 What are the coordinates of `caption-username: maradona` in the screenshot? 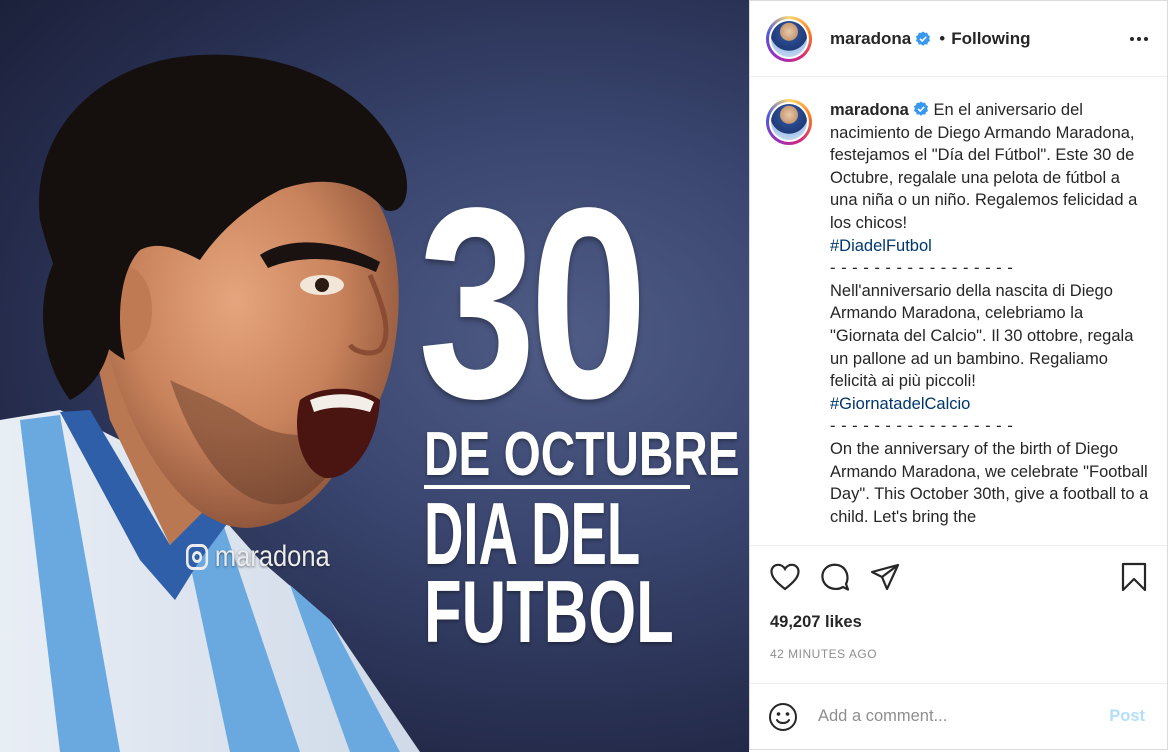 It's located at (869, 110).